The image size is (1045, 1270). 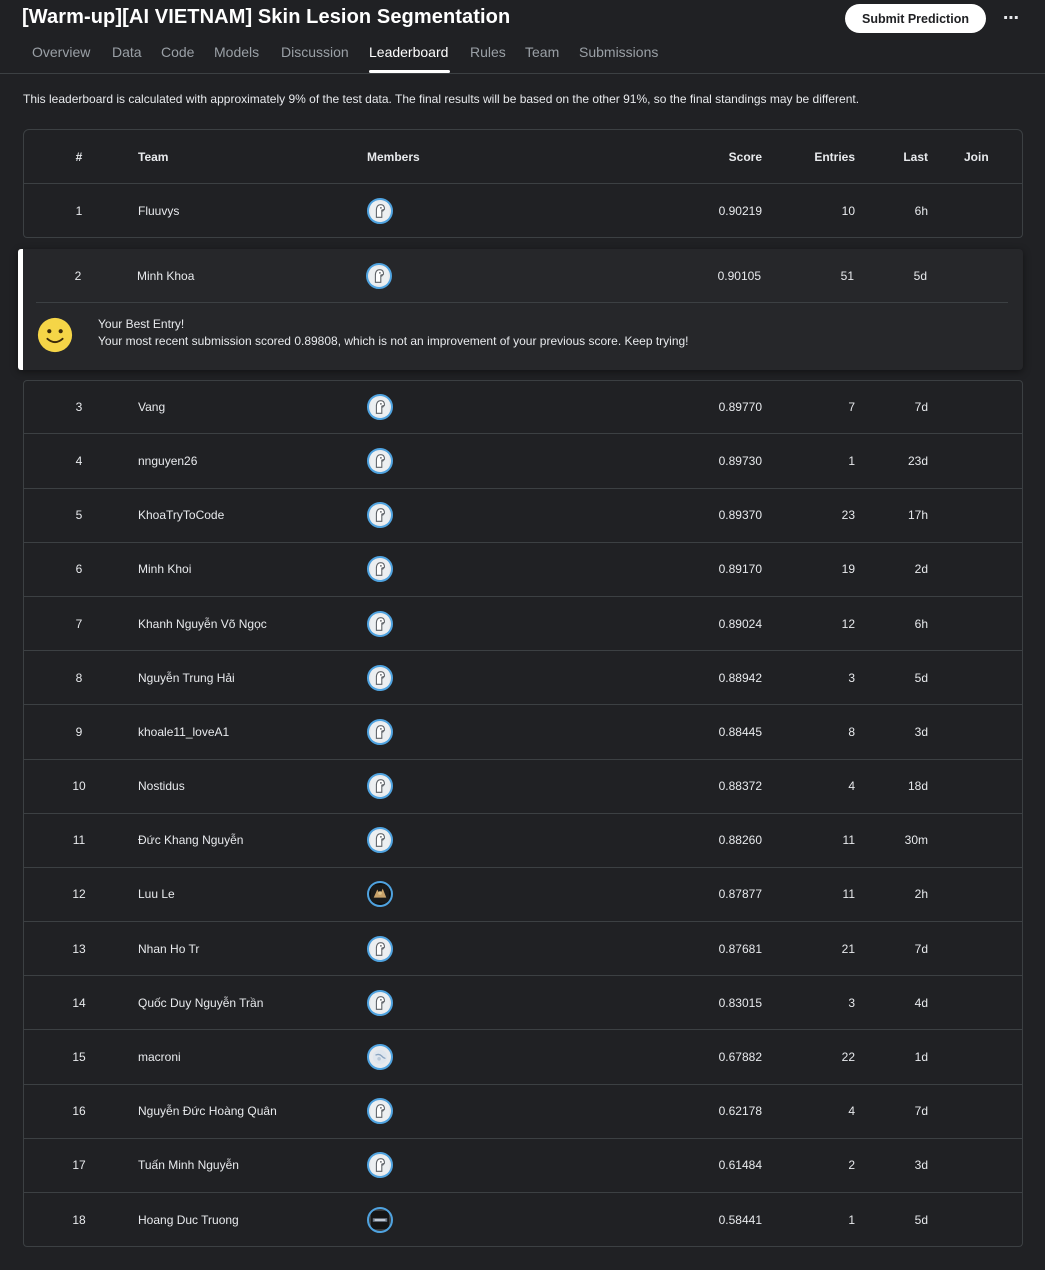 What do you see at coordinates (523, 840) in the screenshot?
I see `table-row: 11 Đức Khang Nguyễn 0.88260 11 30m` at bounding box center [523, 840].